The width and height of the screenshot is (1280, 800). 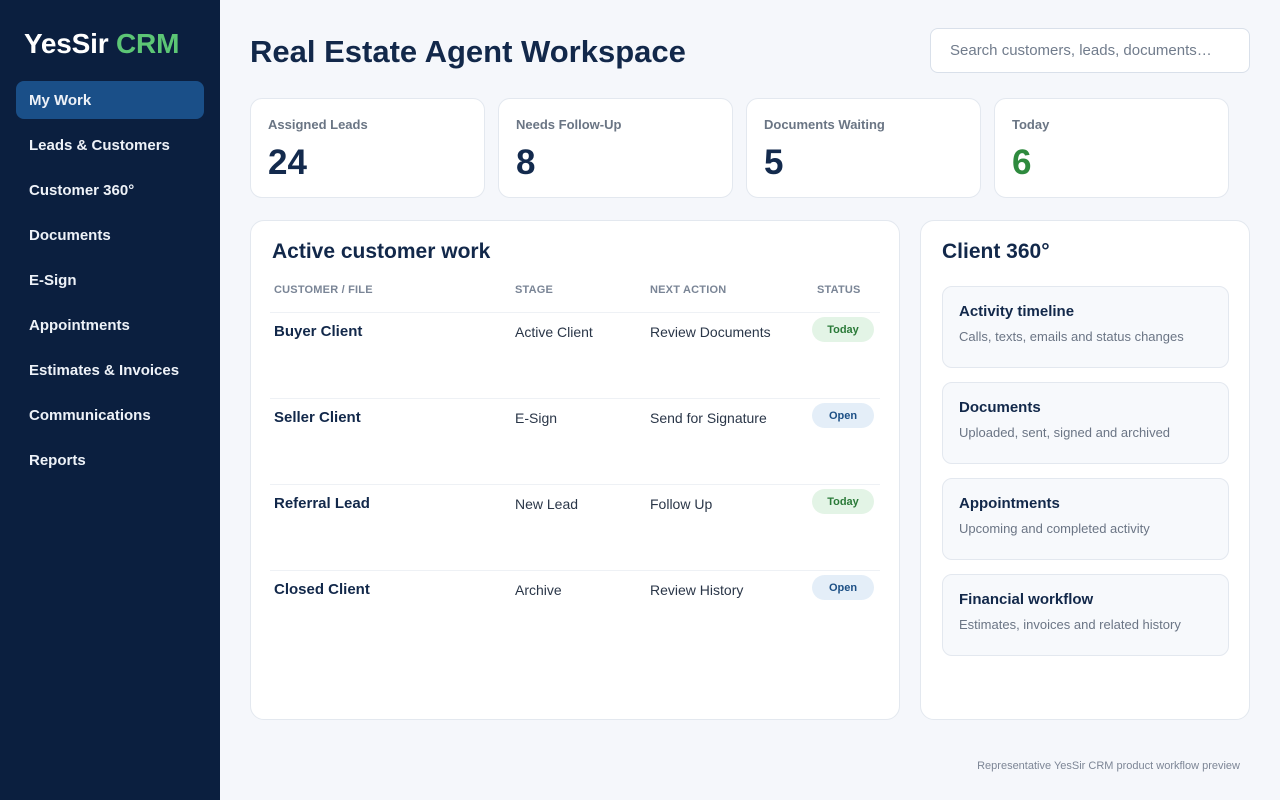 What do you see at coordinates (1054, 528) in the screenshot?
I see `module-description: Upcoming and completed activity` at bounding box center [1054, 528].